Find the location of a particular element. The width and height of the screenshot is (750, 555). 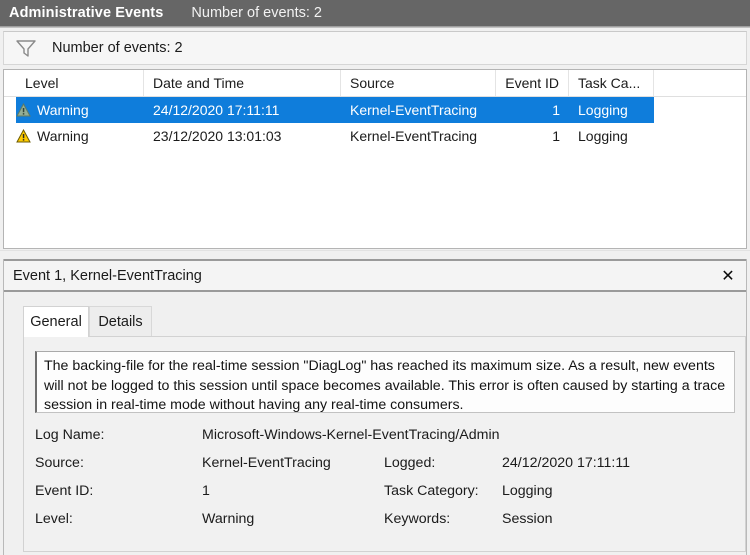

label-logged: Logged: is located at coordinates (410, 463).